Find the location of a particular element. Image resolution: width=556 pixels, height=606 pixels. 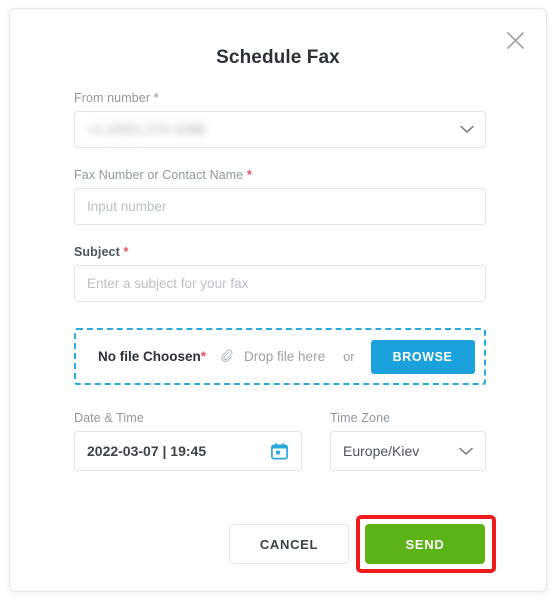

date-time-input: 2022-03-07 | 19:45 is located at coordinates (188, 451).